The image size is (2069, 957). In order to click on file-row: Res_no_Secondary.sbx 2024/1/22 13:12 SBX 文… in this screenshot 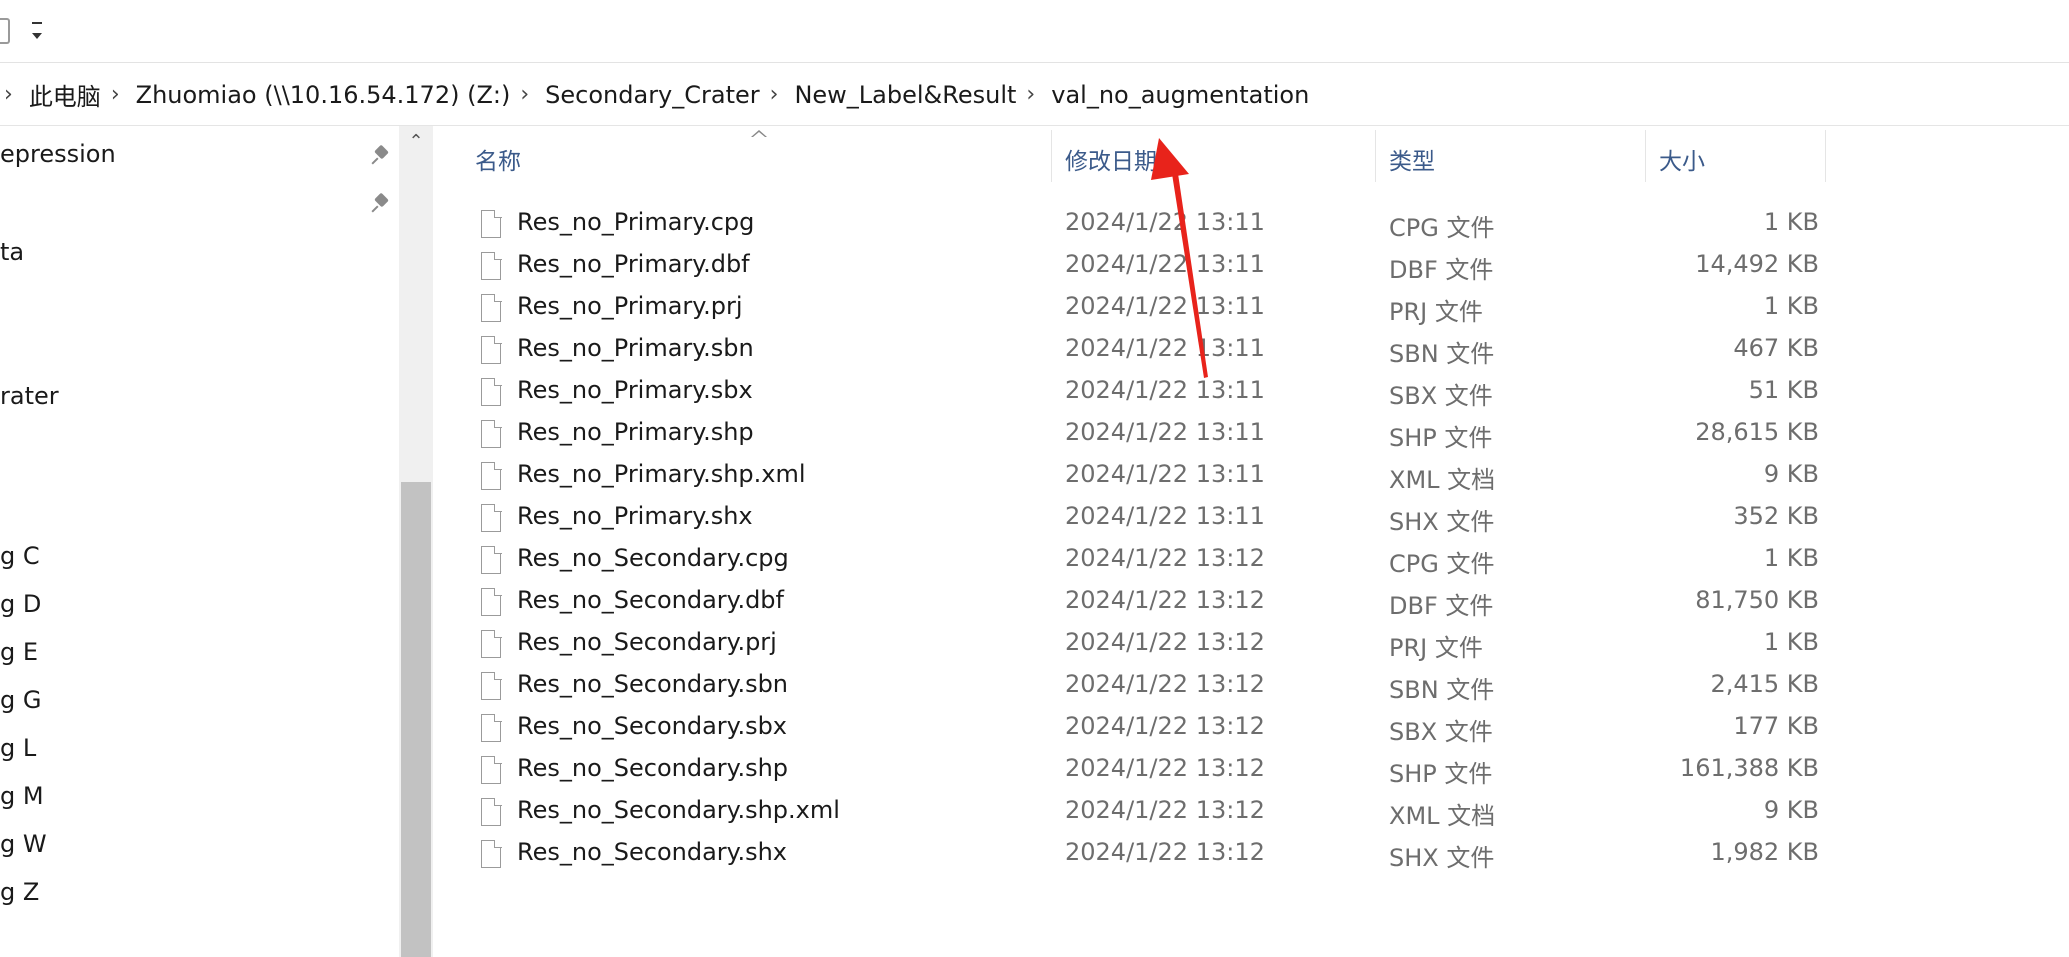, I will do `click(1251, 729)`.